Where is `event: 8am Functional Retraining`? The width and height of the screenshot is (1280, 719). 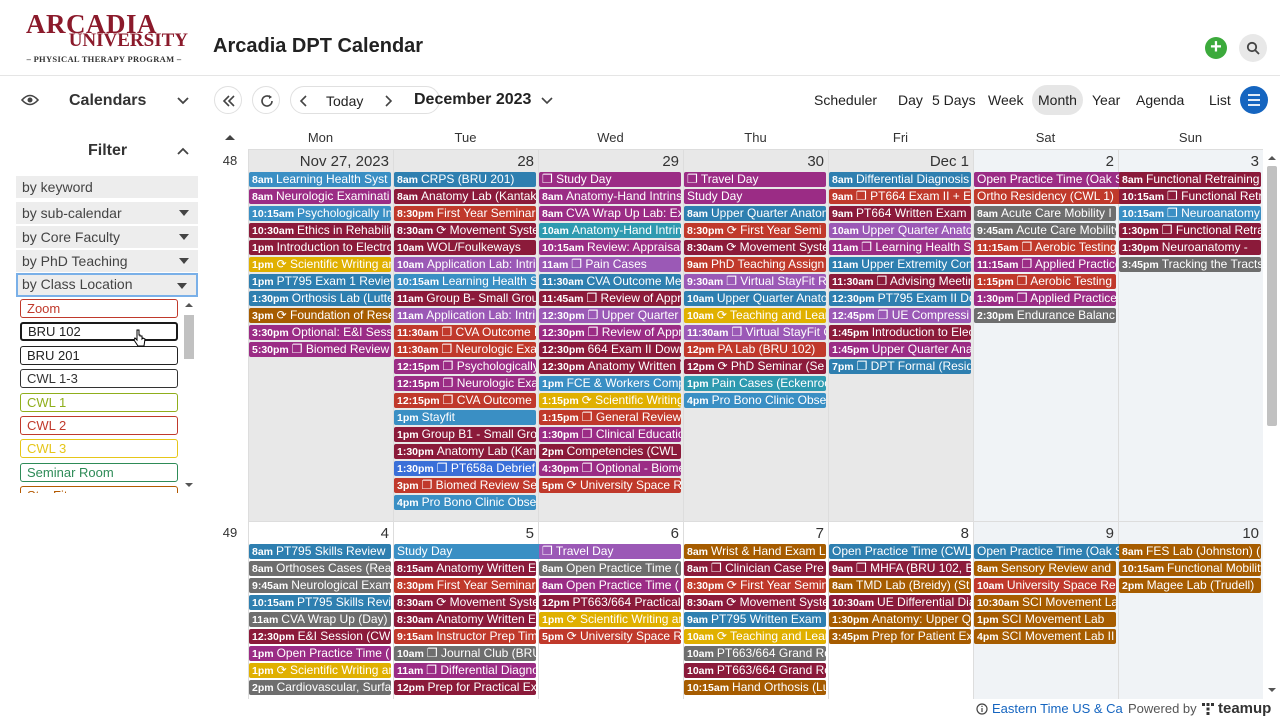
event: 8am Functional Retraining is located at coordinates (1190, 179).